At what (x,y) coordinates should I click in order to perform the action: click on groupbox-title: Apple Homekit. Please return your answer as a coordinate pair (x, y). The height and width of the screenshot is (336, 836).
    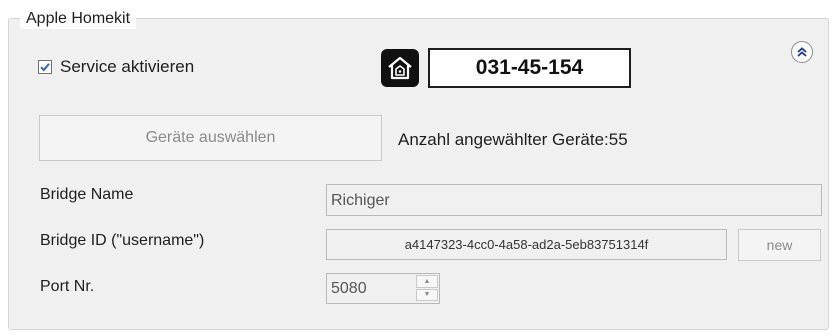
    Looking at the image, I should click on (78, 19).